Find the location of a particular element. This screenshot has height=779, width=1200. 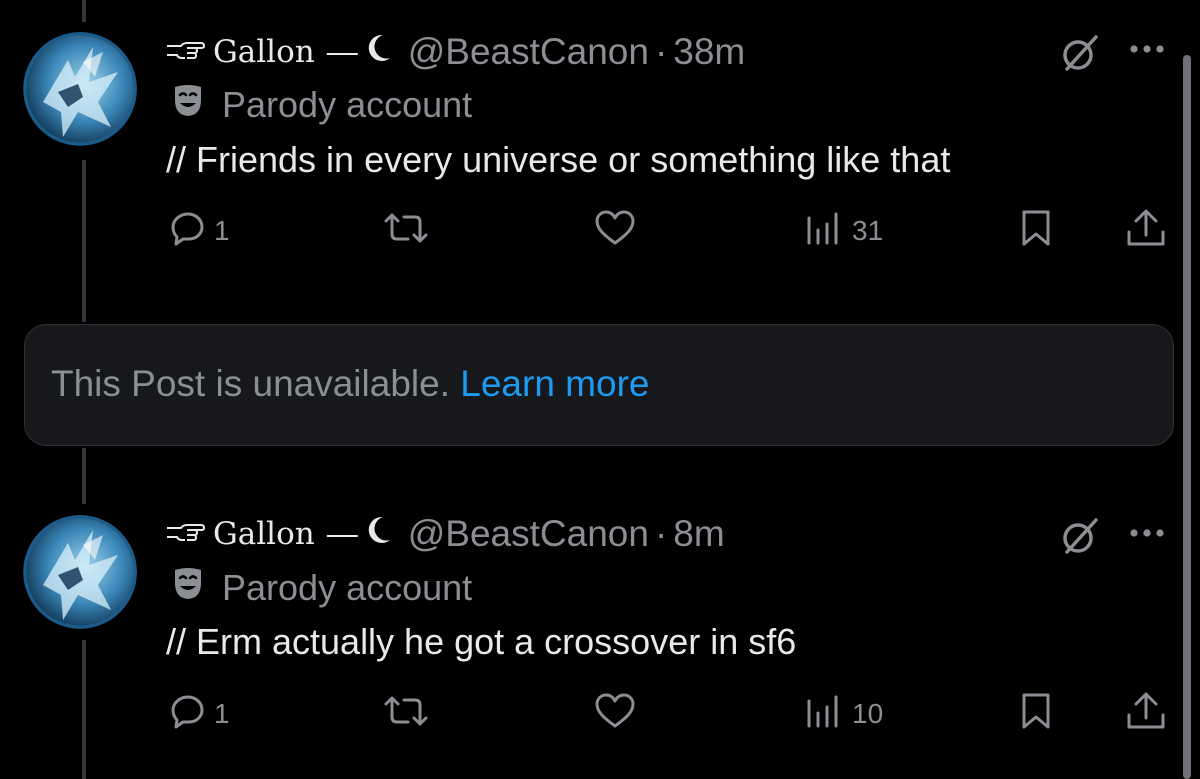

timestamp: 38m is located at coordinates (709, 52).